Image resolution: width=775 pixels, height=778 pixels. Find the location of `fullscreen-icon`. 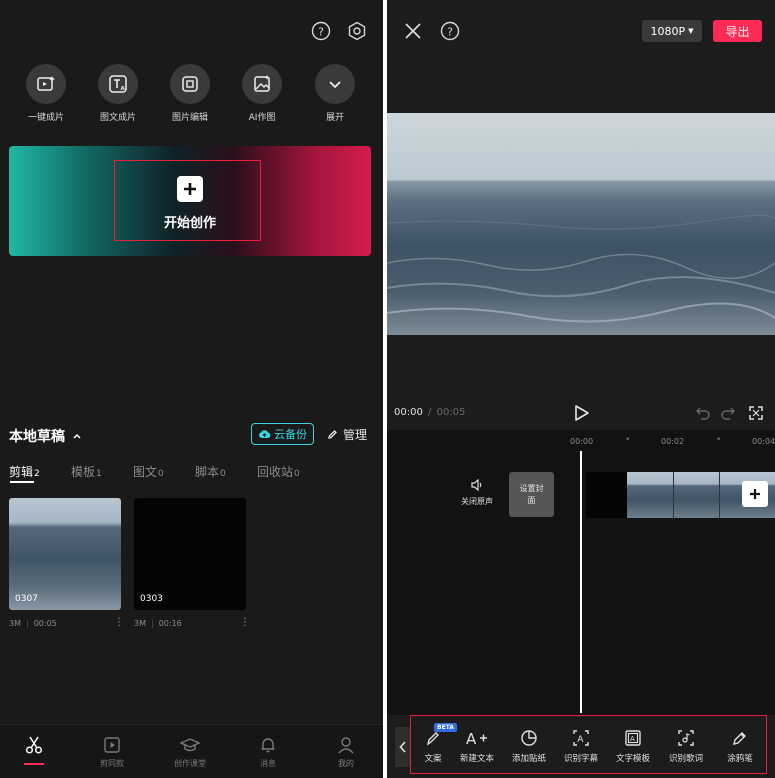

fullscreen-icon is located at coordinates (756, 415).